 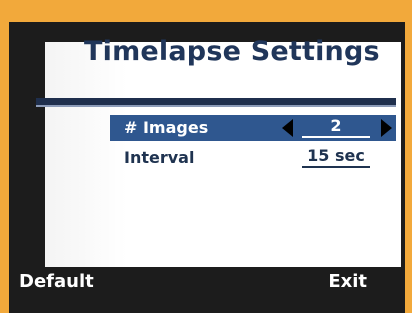 What do you see at coordinates (287, 128) in the screenshot?
I see `left-triangle-icon` at bounding box center [287, 128].